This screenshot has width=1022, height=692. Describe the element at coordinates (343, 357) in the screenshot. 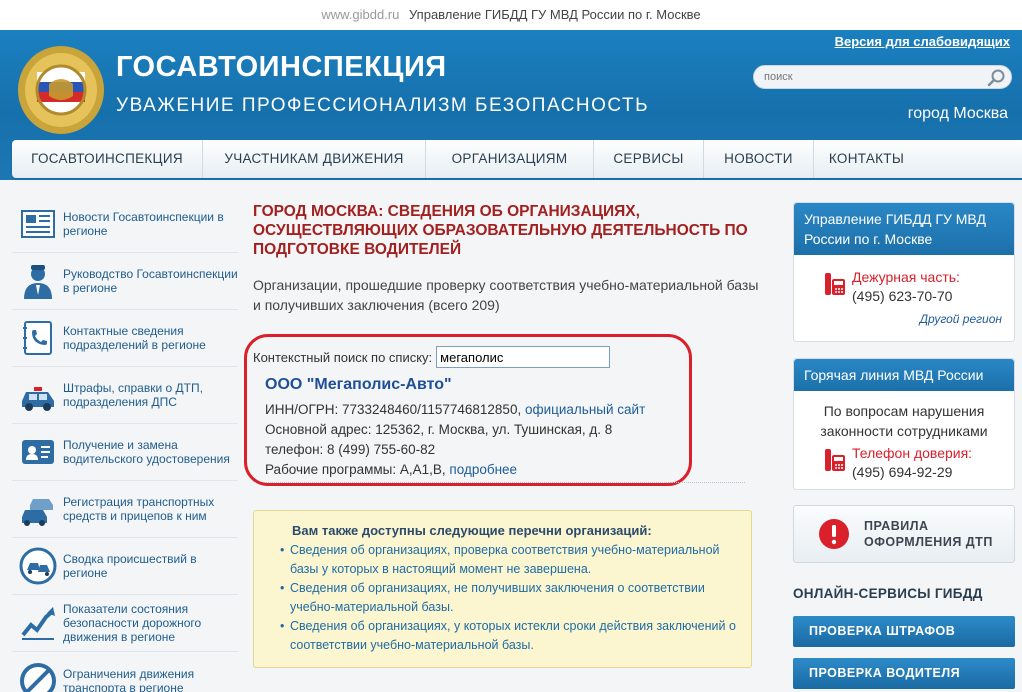

I see `context-search-label: Контекстный поиск по списку:` at that location.